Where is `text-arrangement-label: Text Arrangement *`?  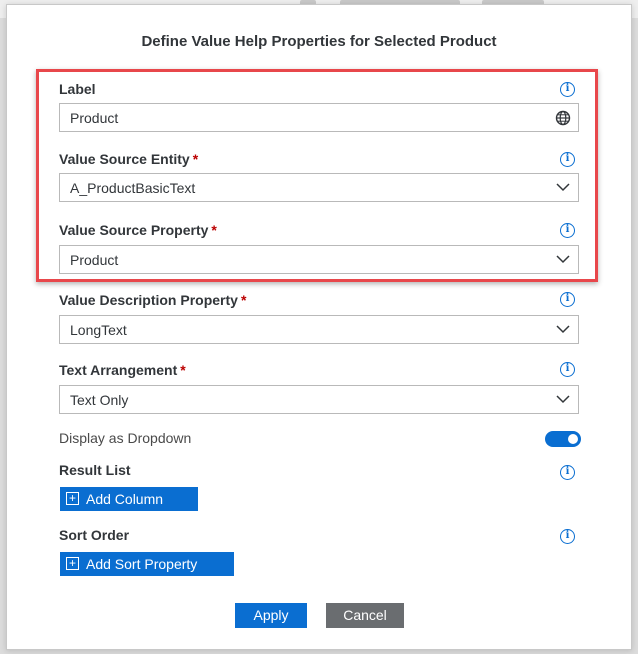
text-arrangement-label: Text Arrangement * is located at coordinates (122, 370).